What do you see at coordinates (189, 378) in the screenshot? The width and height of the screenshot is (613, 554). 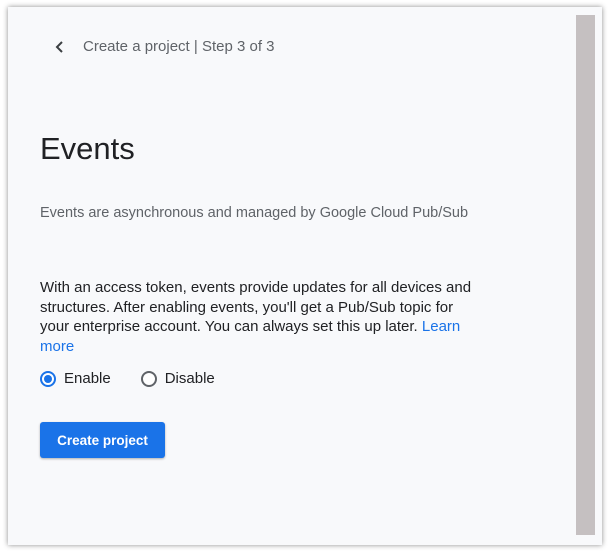 I see `disable-label: Disable` at bounding box center [189, 378].